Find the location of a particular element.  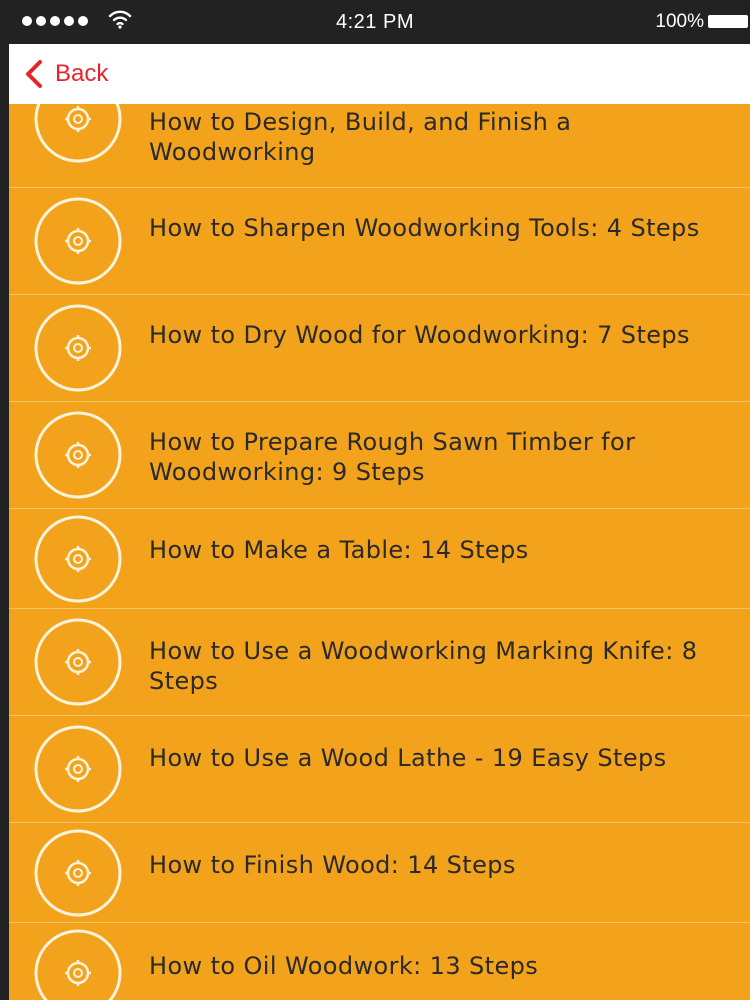

status-bar: 4:21 PM 100% is located at coordinates (375, 22).